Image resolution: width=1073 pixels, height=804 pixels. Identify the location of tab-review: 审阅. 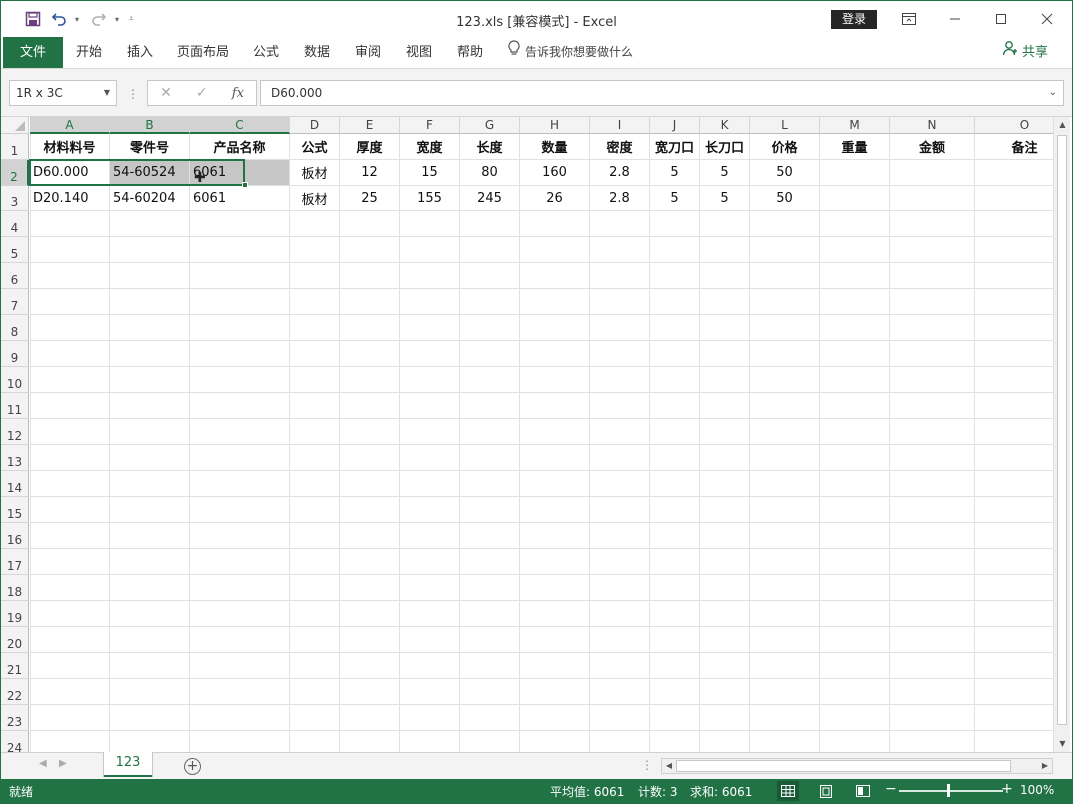
(368, 52).